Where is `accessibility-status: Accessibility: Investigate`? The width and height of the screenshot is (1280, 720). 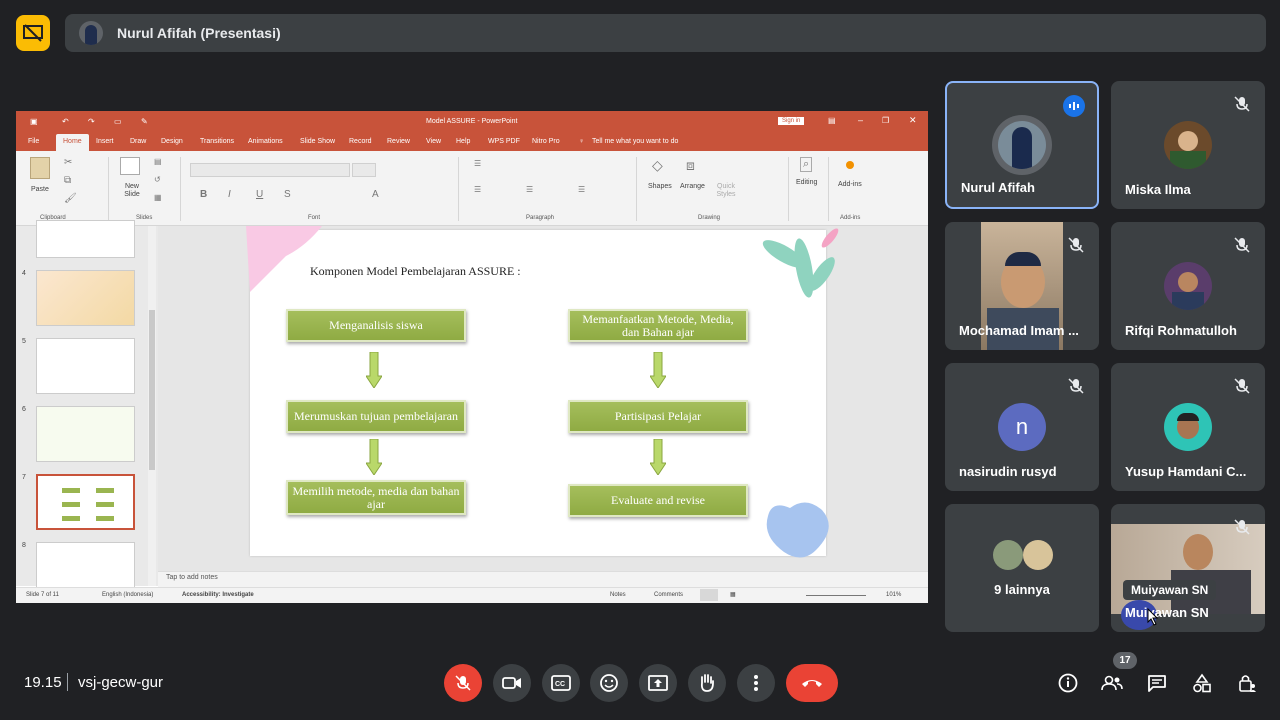
accessibility-status: Accessibility: Investigate is located at coordinates (218, 595).